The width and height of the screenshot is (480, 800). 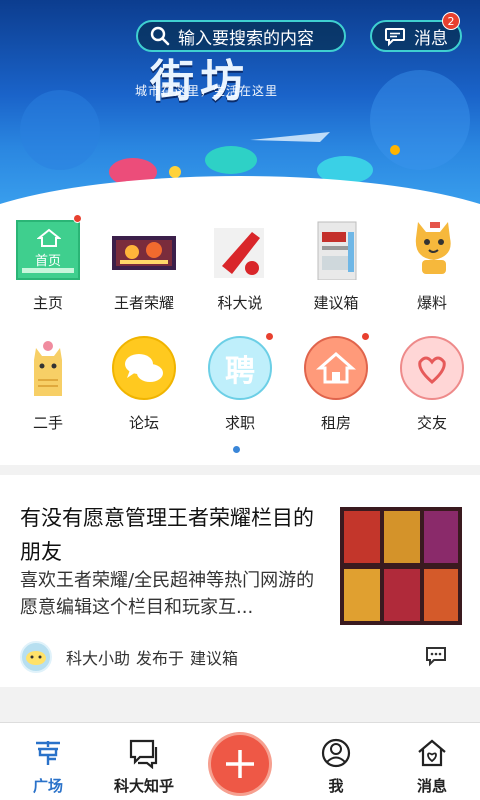 What do you see at coordinates (432, 368) in the screenshot?
I see `friends-icon` at bounding box center [432, 368].